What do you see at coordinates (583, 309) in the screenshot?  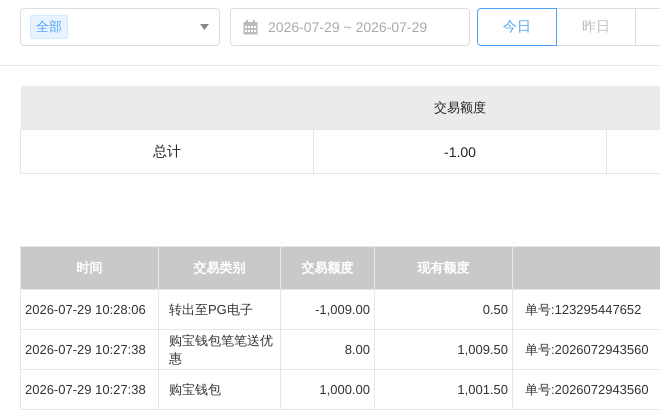 I see `table-cell: 单号:123295447652` at bounding box center [583, 309].